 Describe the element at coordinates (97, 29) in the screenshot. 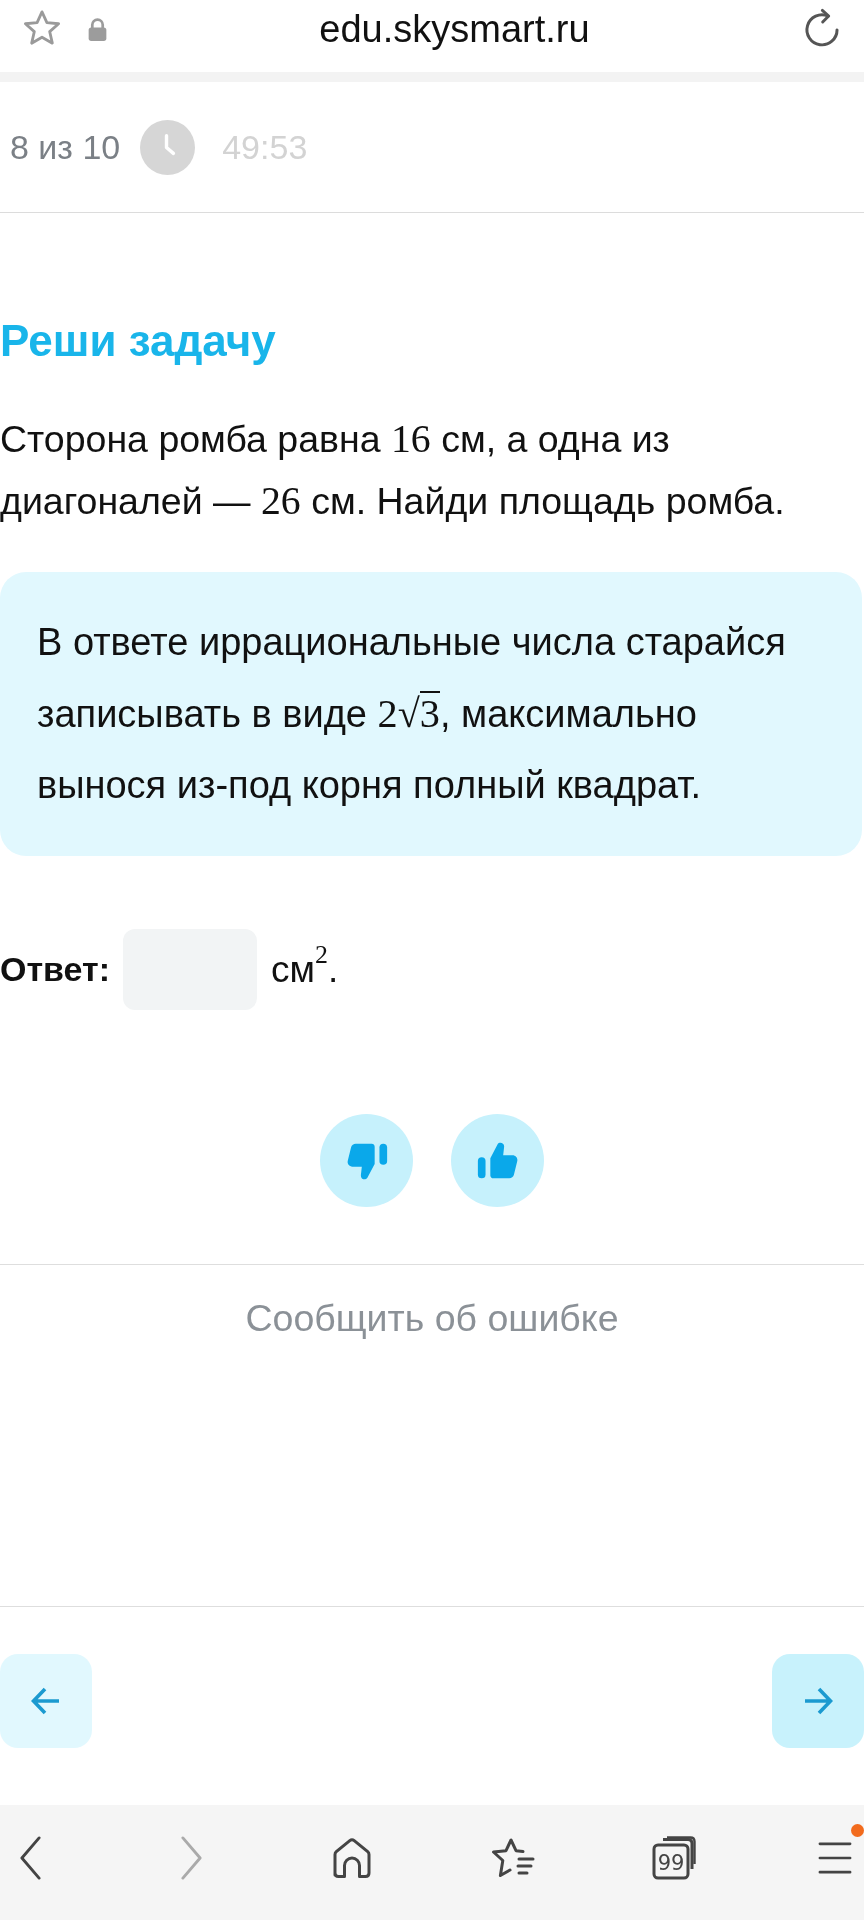

I see `lock-icon` at that location.